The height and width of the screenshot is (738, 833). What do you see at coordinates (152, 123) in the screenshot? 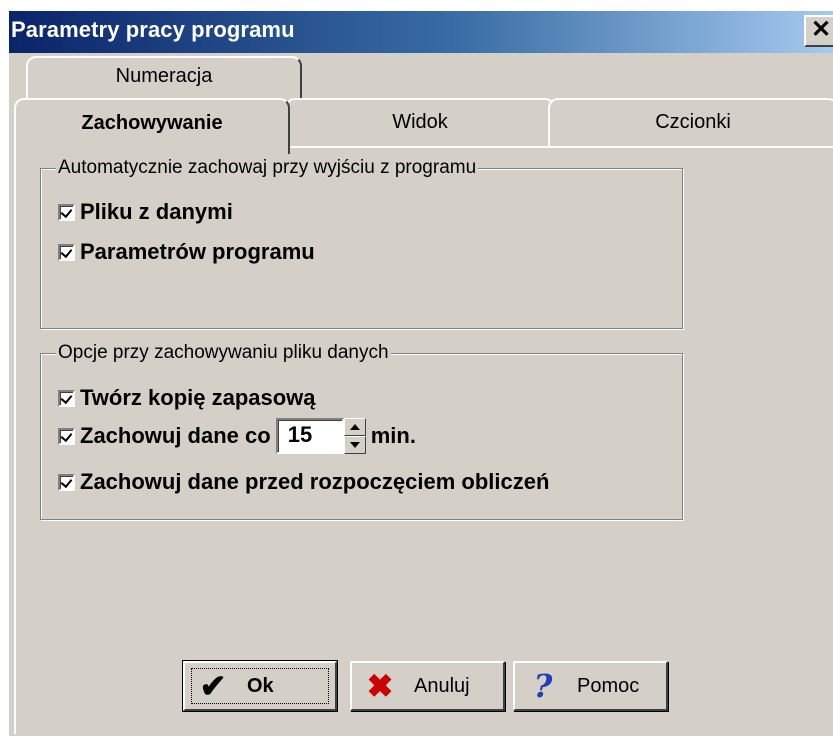
I see `tab-label: Zachowywanie` at bounding box center [152, 123].